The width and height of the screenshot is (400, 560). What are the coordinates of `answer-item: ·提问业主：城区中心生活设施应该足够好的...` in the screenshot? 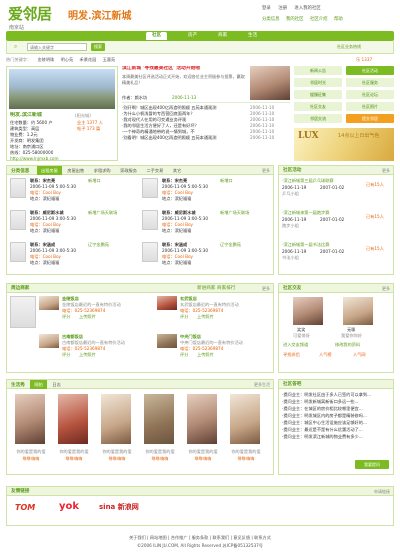 It's located at (337, 422).